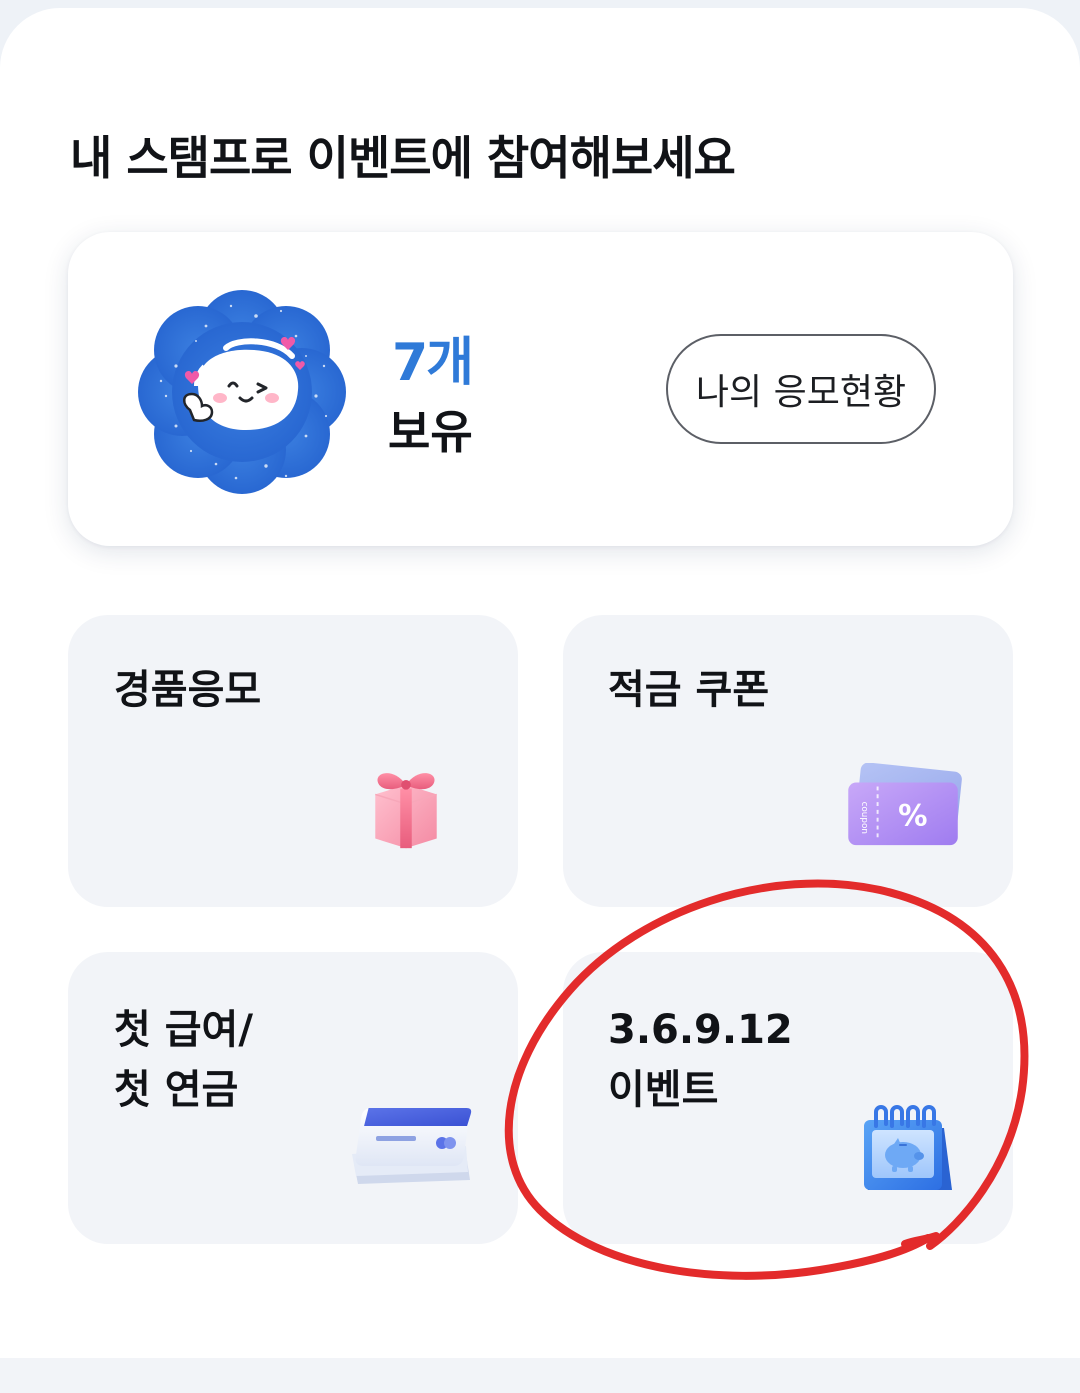 This screenshot has width=1080, height=1393. What do you see at coordinates (788, 761) in the screenshot?
I see `tile-savings-coupon` at bounding box center [788, 761].